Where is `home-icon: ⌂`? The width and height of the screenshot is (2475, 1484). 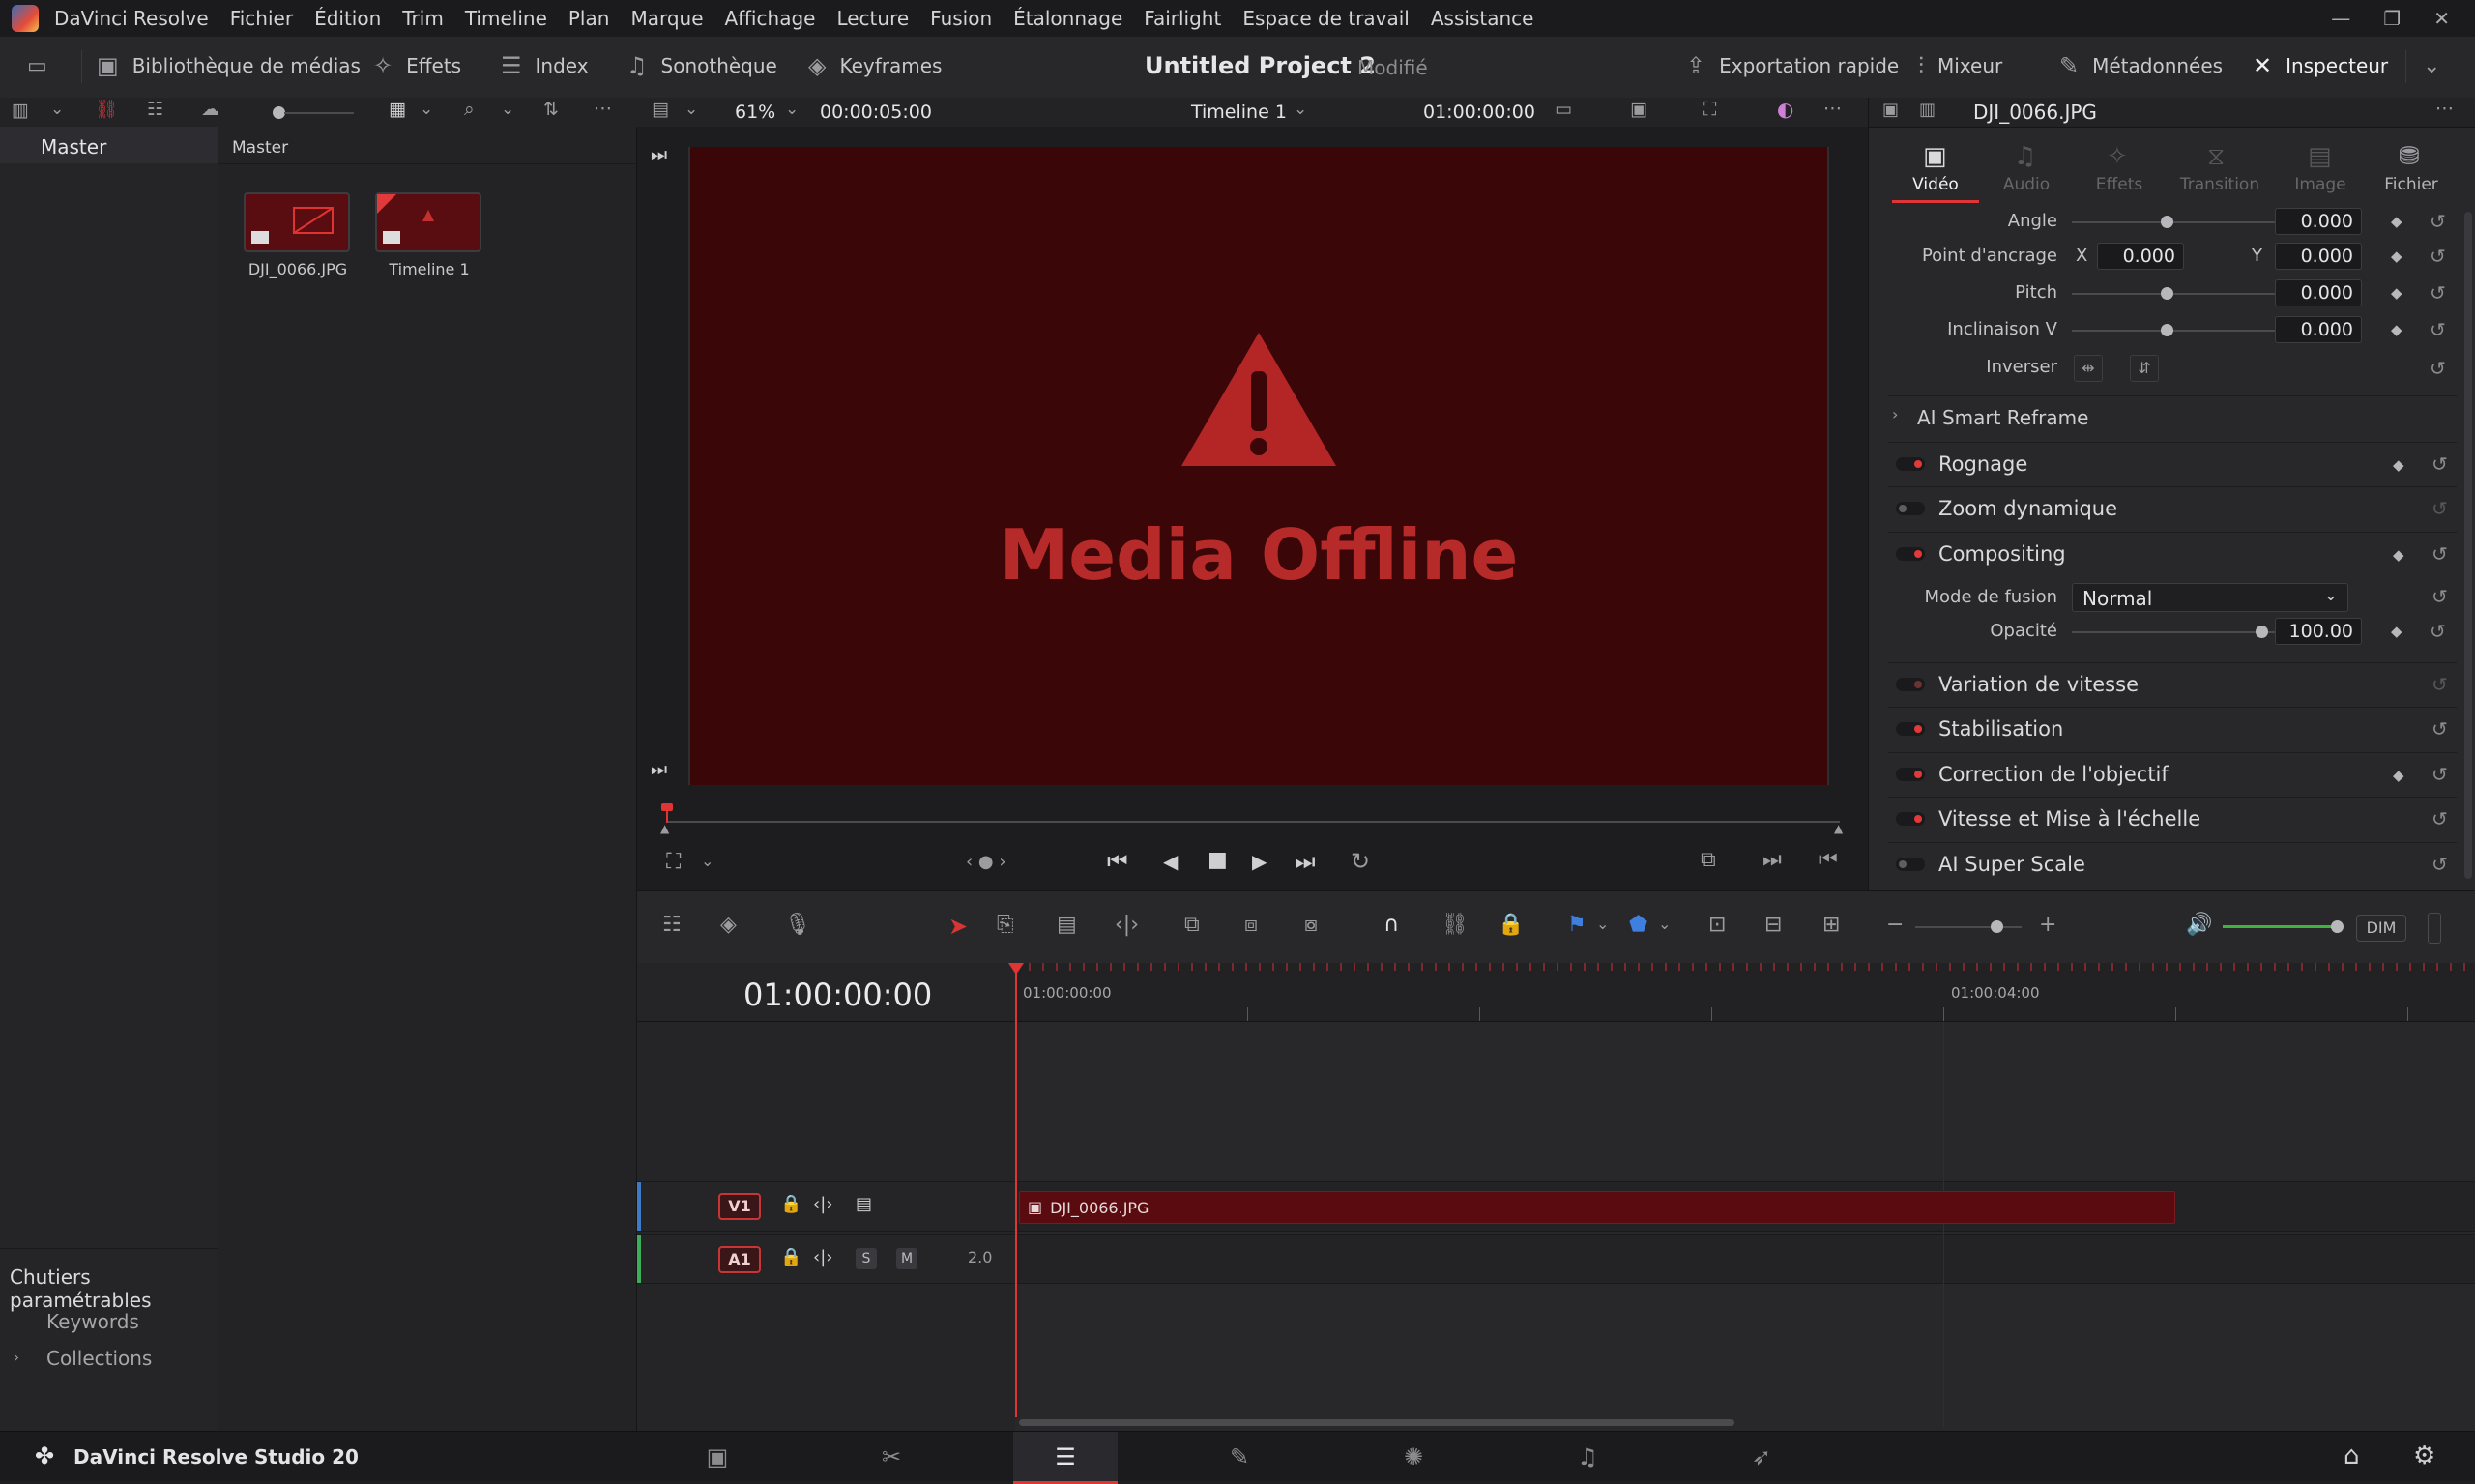 home-icon: ⌂ is located at coordinates (2352, 1456).